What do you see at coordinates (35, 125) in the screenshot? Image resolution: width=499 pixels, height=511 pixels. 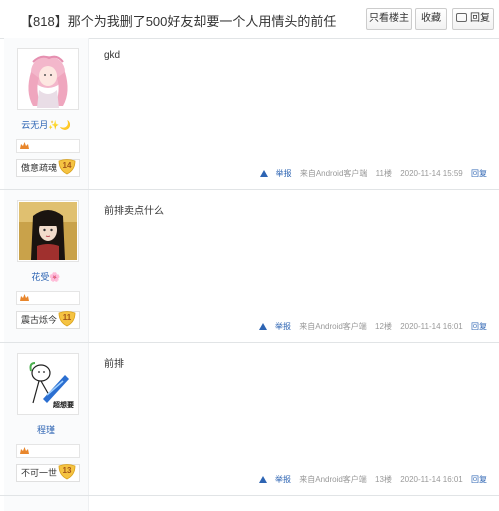 I see `username-text: 云无月` at bounding box center [35, 125].